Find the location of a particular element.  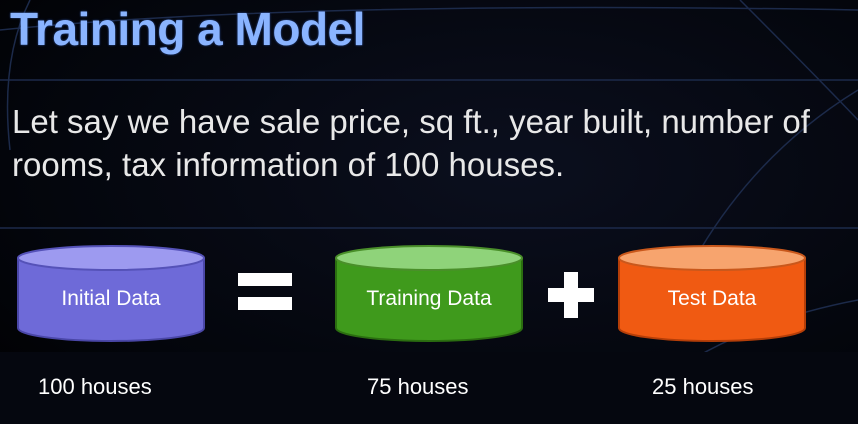

training-data-cylinder: Training Data is located at coordinates (429, 294).